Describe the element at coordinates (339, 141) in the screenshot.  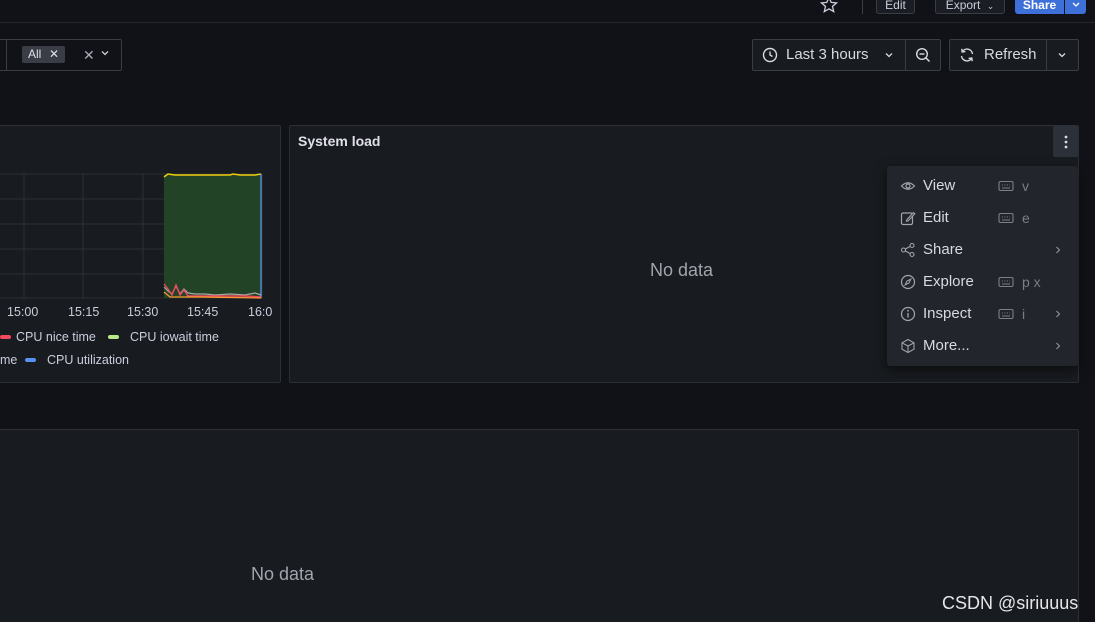
I see `panel-title: System load` at that location.